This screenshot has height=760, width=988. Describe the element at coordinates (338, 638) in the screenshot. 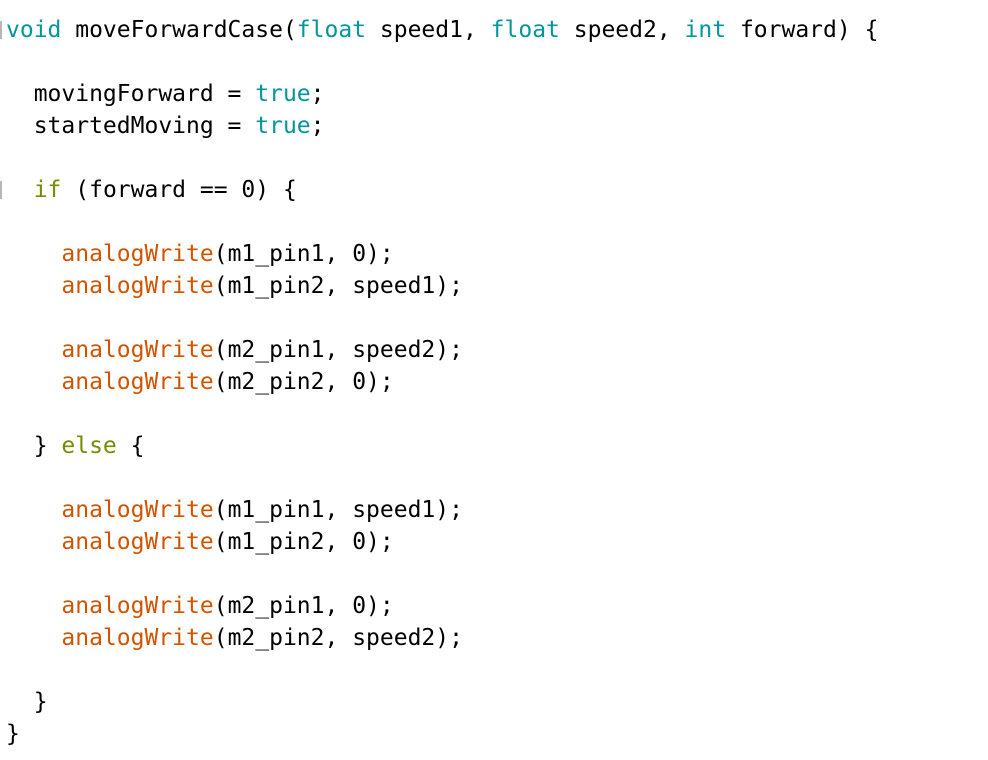

I see `code-token: (m2_pin2, speed2);` at that location.